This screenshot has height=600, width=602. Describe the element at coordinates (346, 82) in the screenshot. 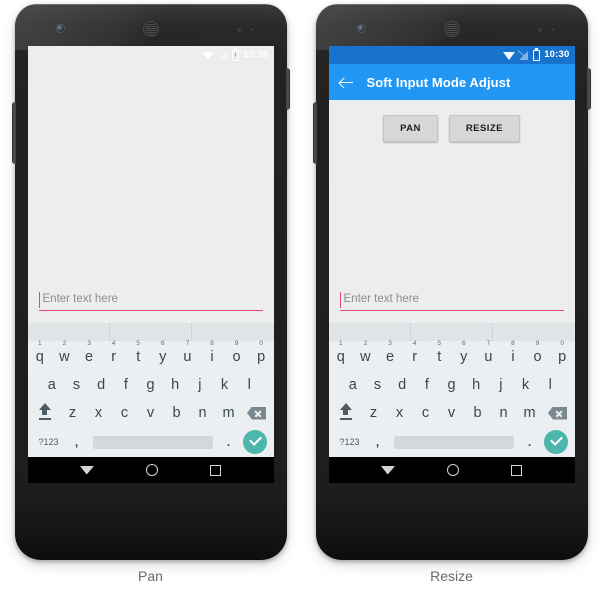

I see `back-arrow-icon` at that location.